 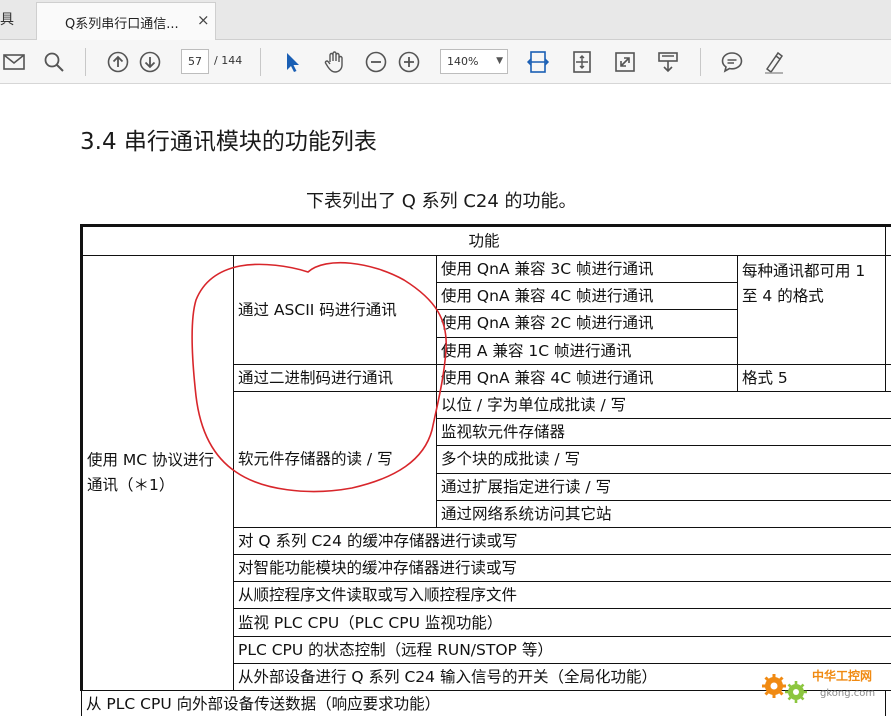 What do you see at coordinates (203, 20) in the screenshot?
I see `tab-close-button: ×` at bounding box center [203, 20].